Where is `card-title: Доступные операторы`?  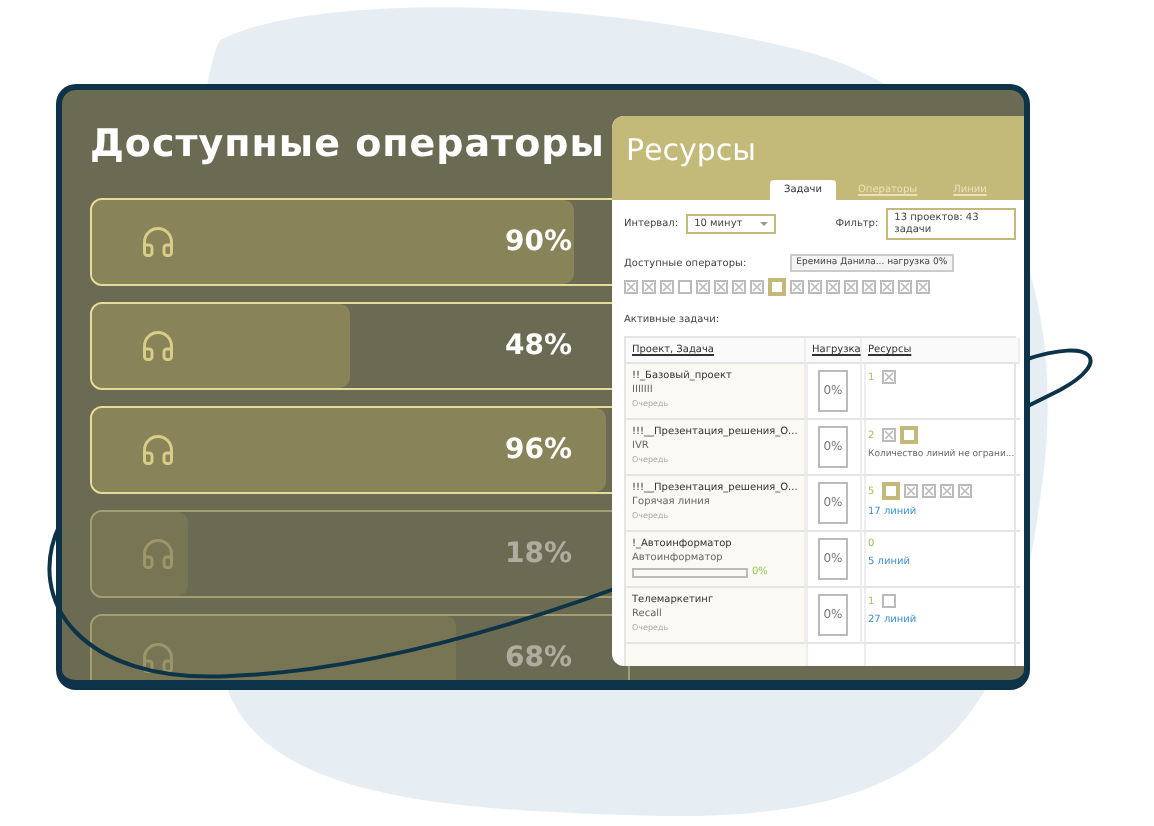 card-title: Доступные операторы is located at coordinates (348, 144).